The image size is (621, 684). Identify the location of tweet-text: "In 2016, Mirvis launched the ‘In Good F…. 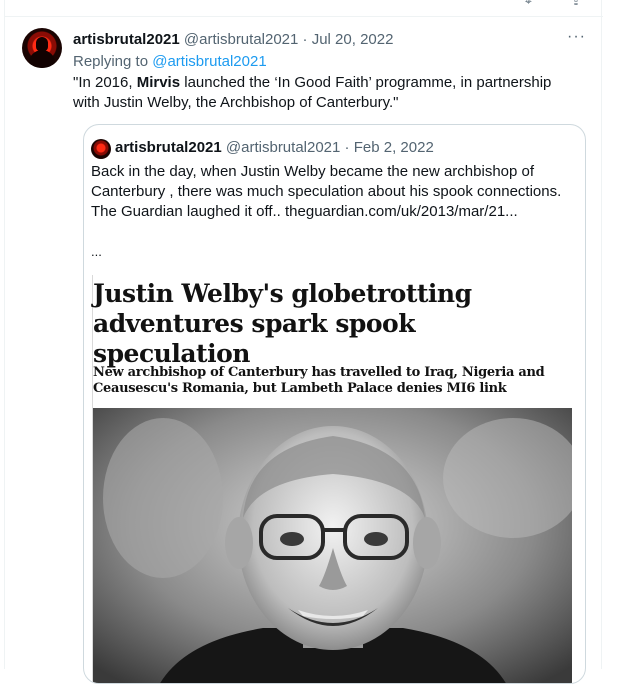
(325, 93).